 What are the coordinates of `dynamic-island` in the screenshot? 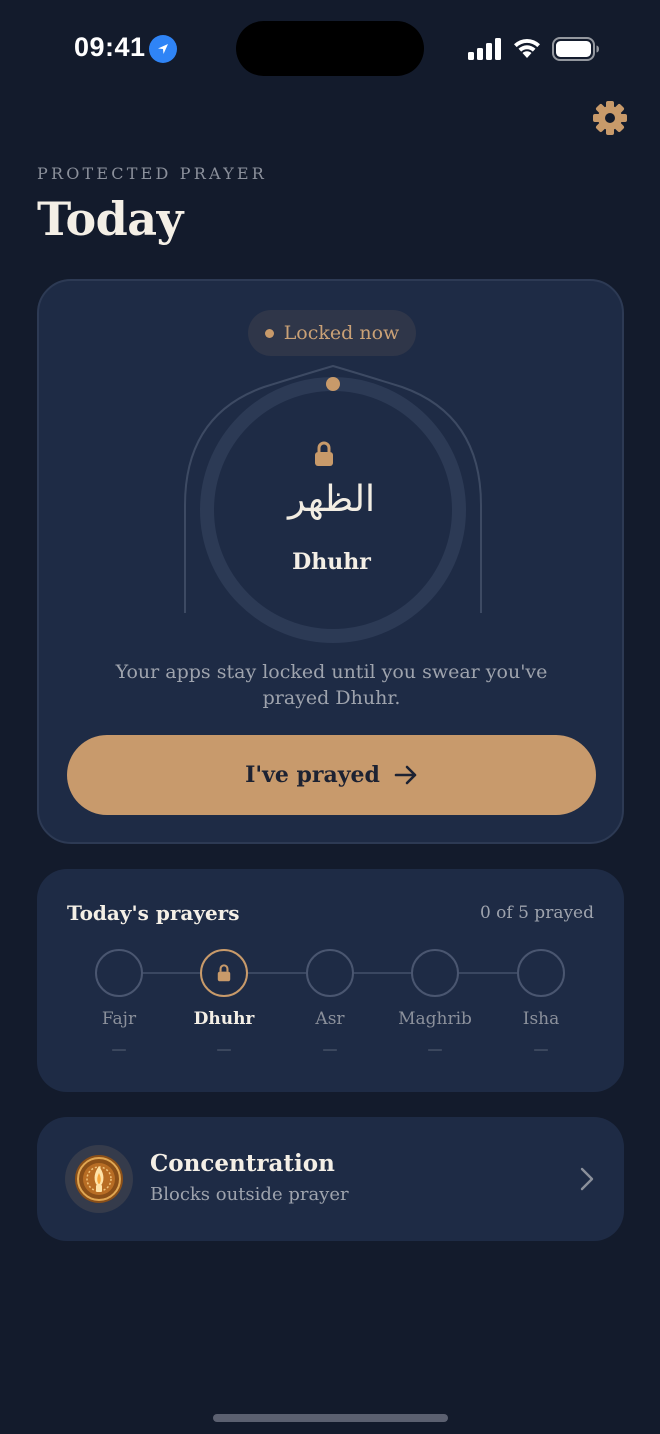 It's located at (330, 48).